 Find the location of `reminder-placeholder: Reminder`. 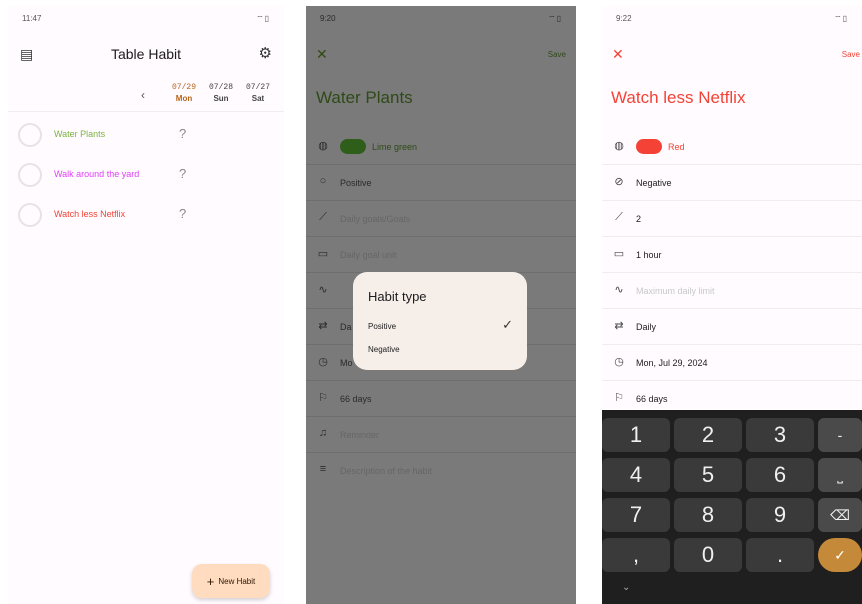

reminder-placeholder: Reminder is located at coordinates (360, 435).